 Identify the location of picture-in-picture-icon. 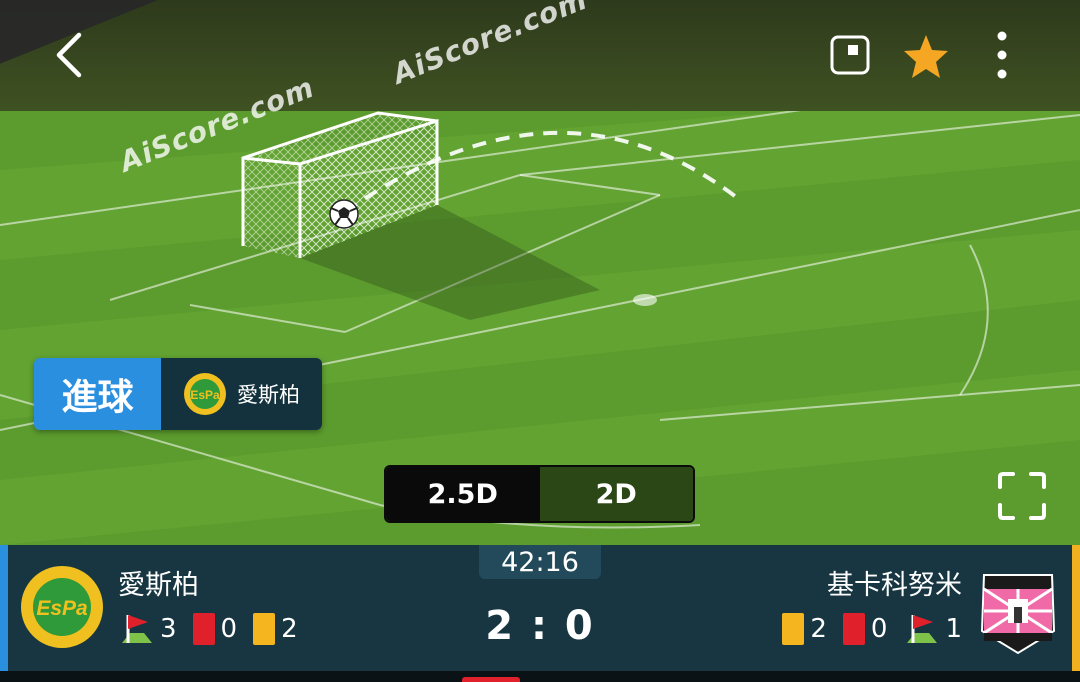
(850, 55).